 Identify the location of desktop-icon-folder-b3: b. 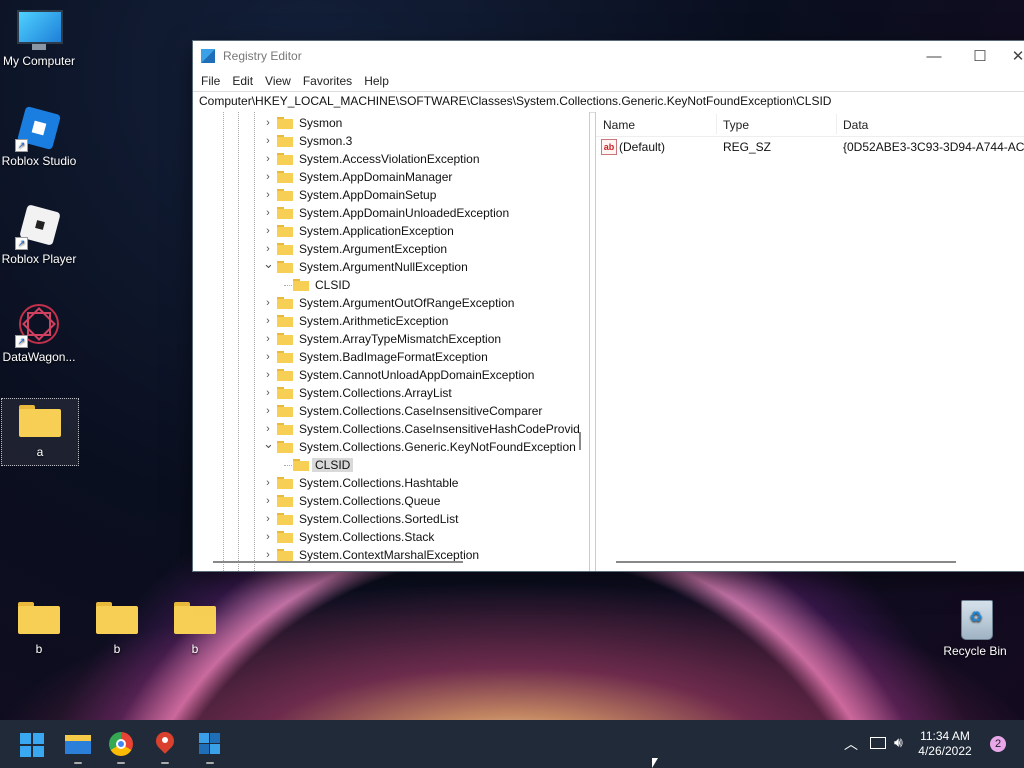
(195, 626).